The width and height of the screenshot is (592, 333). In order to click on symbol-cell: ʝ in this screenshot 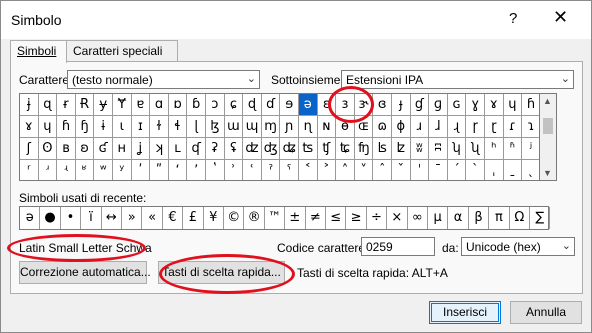, I will do `click(141, 149)`.